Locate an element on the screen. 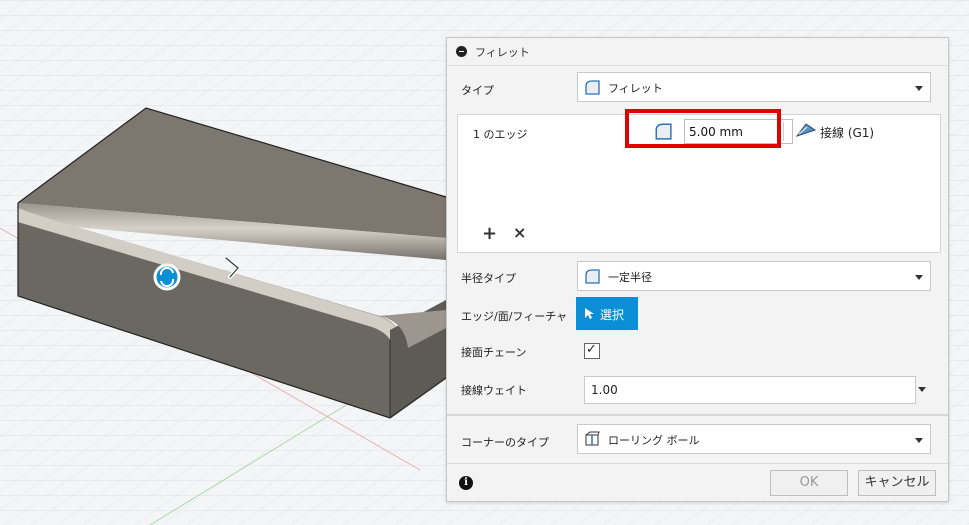 Image resolution: width=969 pixels, height=525 pixels. remove-edge-button: × is located at coordinates (519, 232).